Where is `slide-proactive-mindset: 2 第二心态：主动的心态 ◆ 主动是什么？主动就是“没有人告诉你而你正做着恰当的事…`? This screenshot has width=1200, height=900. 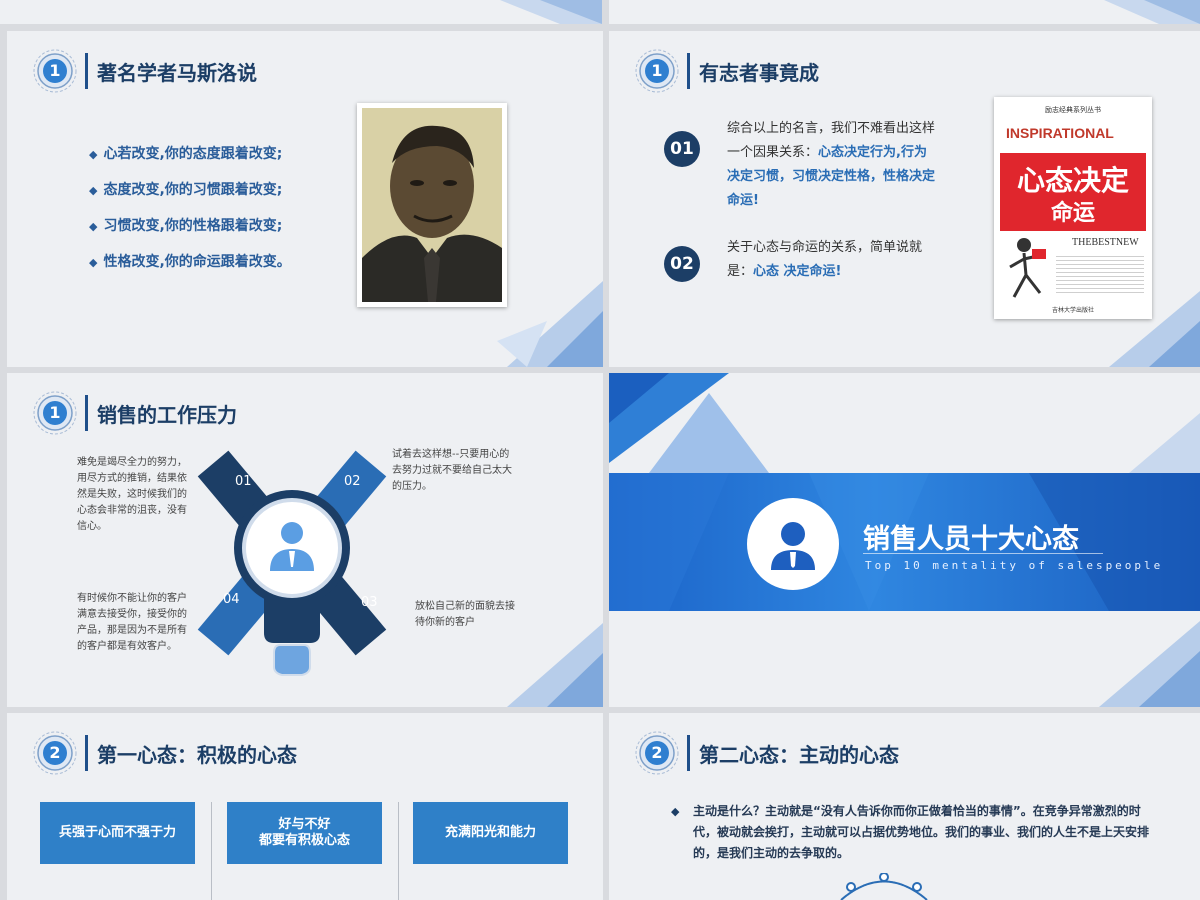
slide-proactive-mindset: 2 第二心态：主动的心态 ◆ 主动是什么？主动就是“没有人告诉你而你正做着恰当的事… is located at coordinates (904, 806).